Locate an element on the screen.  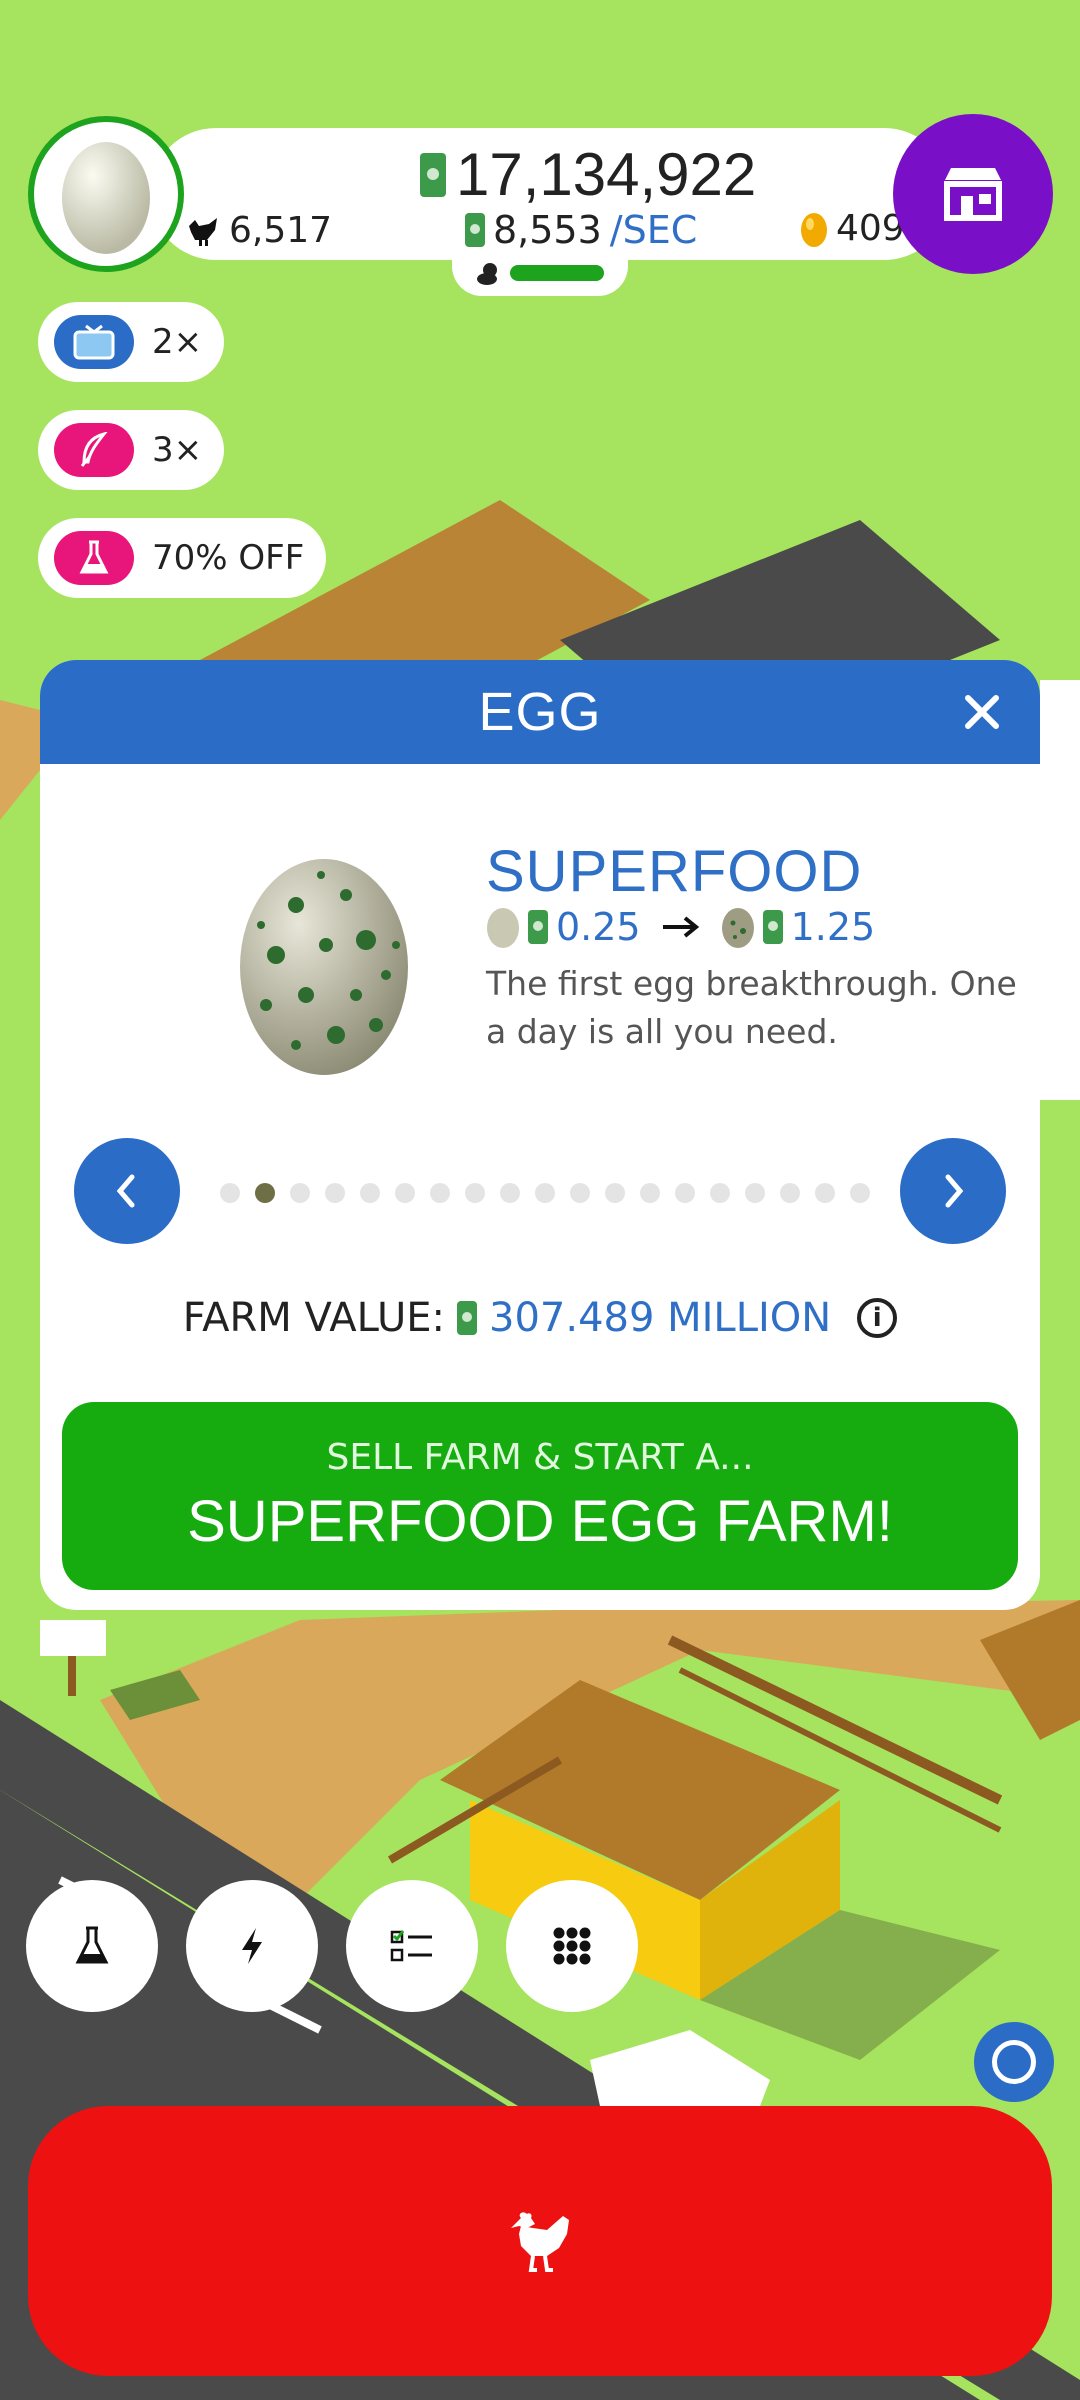
boost-pill-earnings: 3× is located at coordinates (131, 450).